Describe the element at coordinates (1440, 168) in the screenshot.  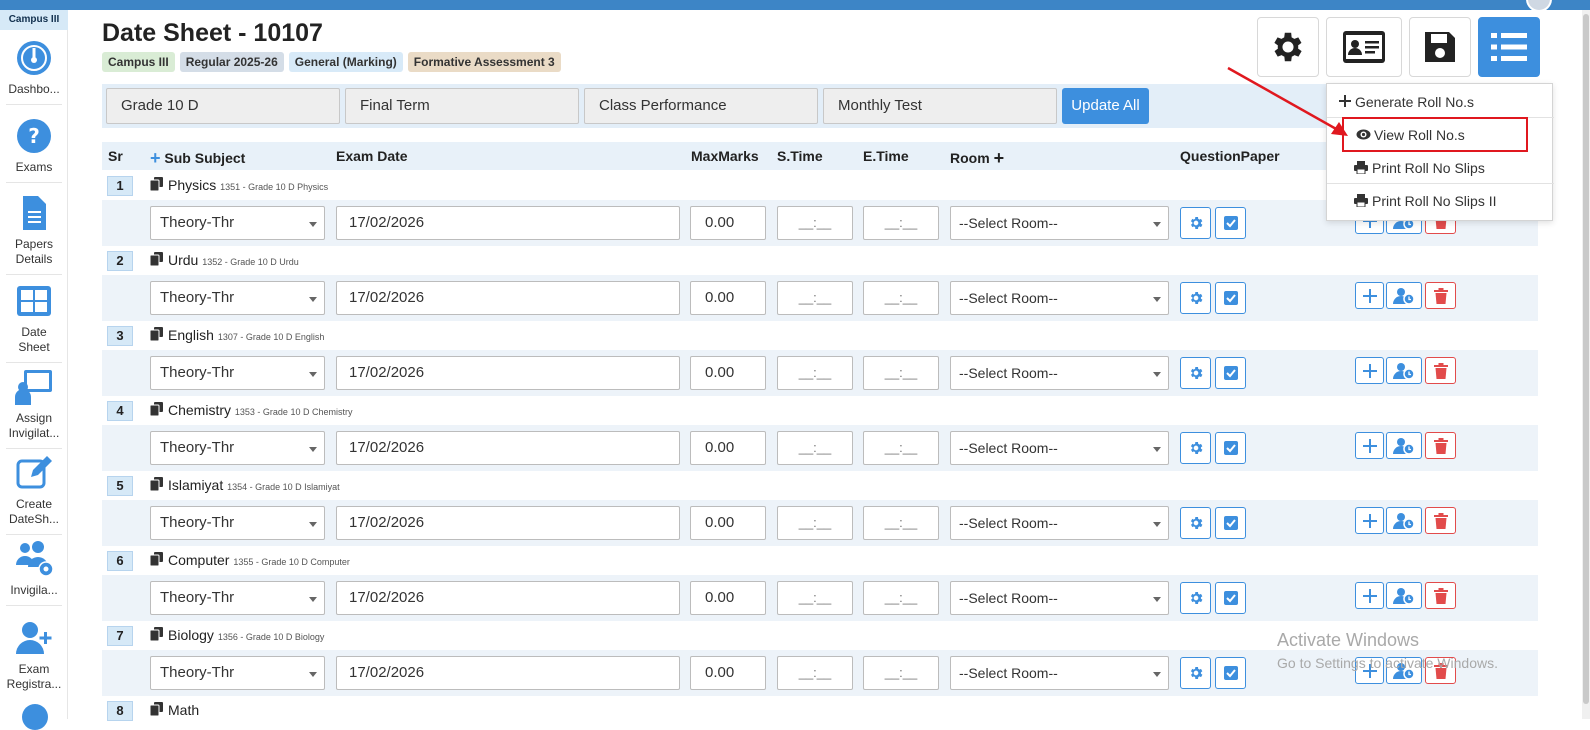
I see `menu-item-print-slips: Print Roll No Slips` at that location.